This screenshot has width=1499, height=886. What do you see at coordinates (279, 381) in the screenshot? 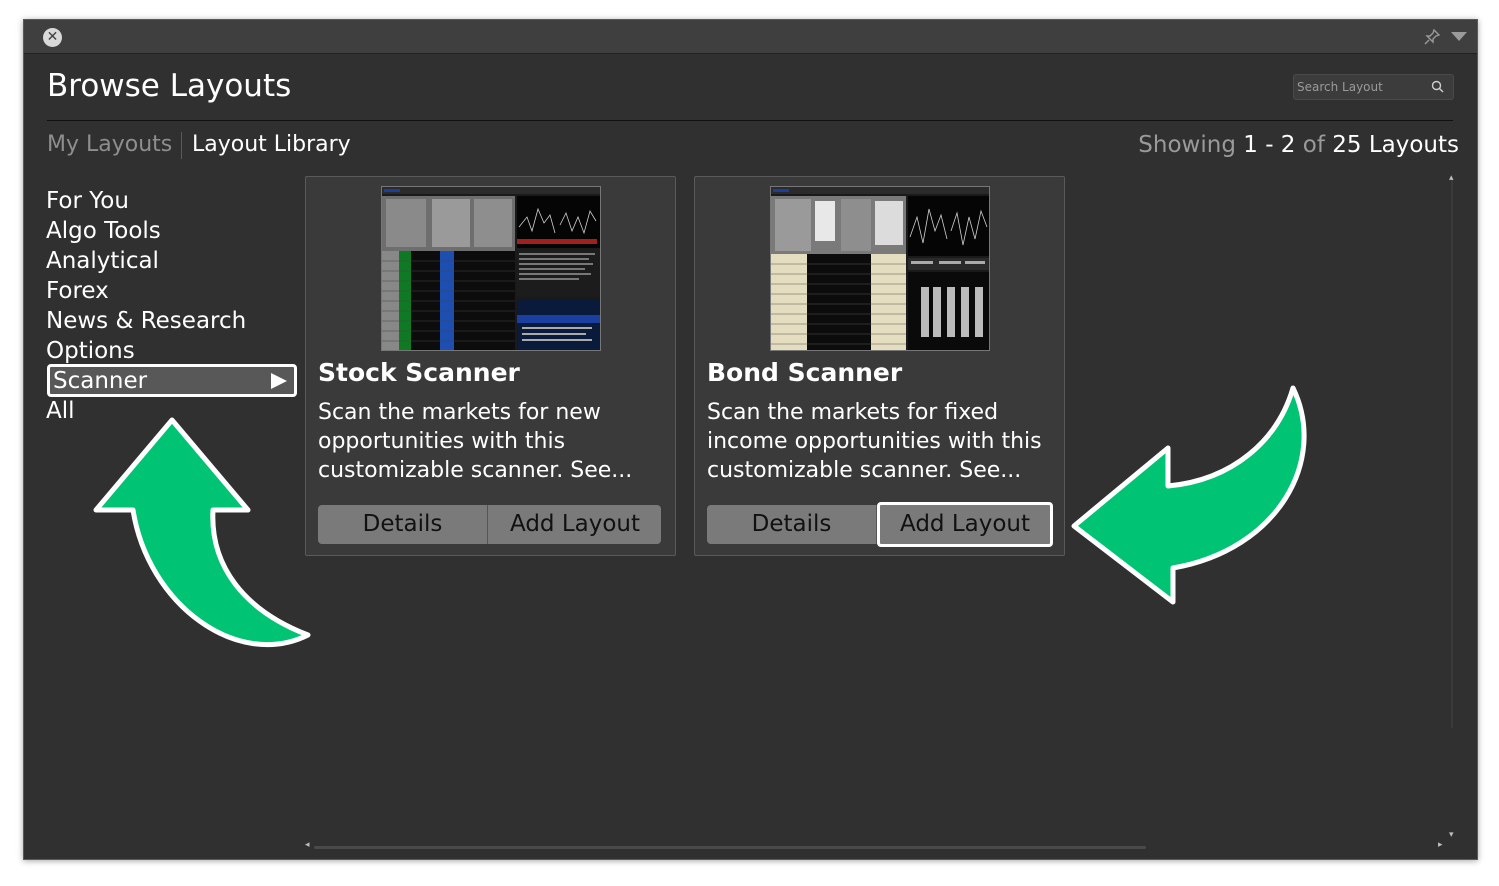
I see `chevron-right-icon` at bounding box center [279, 381].